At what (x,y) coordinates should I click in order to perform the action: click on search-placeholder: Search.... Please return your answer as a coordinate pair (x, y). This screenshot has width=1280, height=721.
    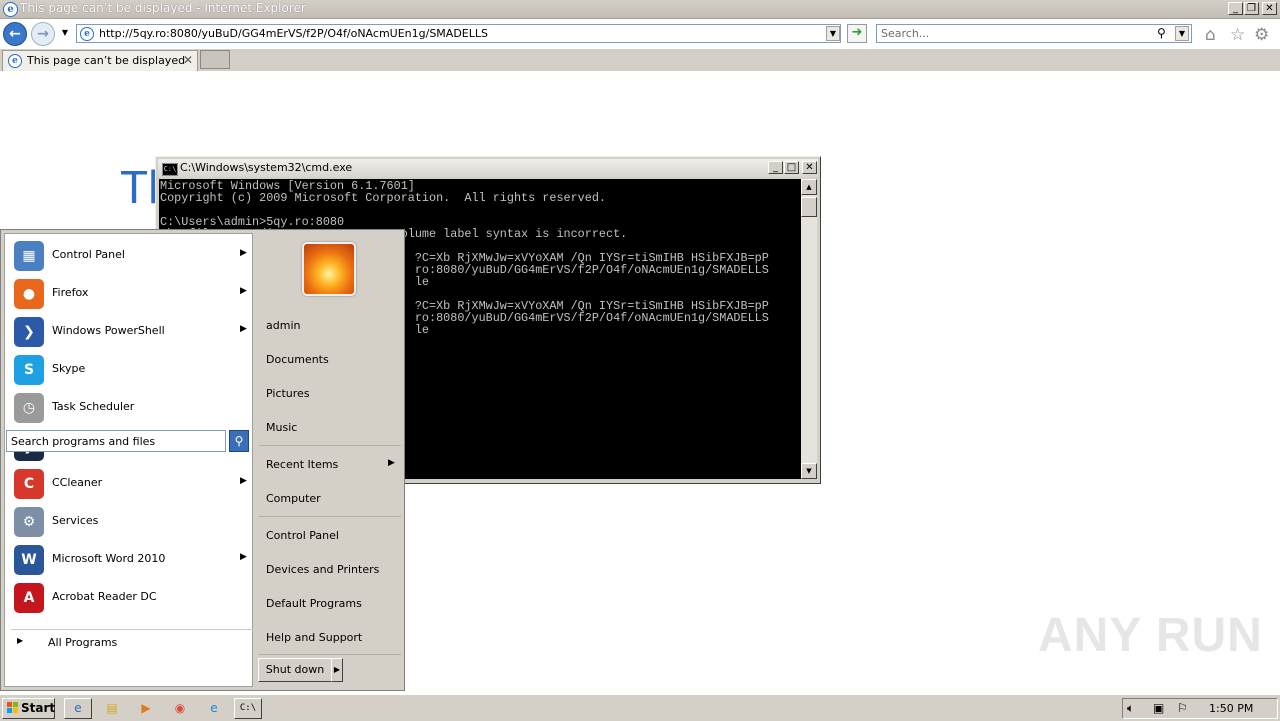
    Looking at the image, I should click on (905, 33).